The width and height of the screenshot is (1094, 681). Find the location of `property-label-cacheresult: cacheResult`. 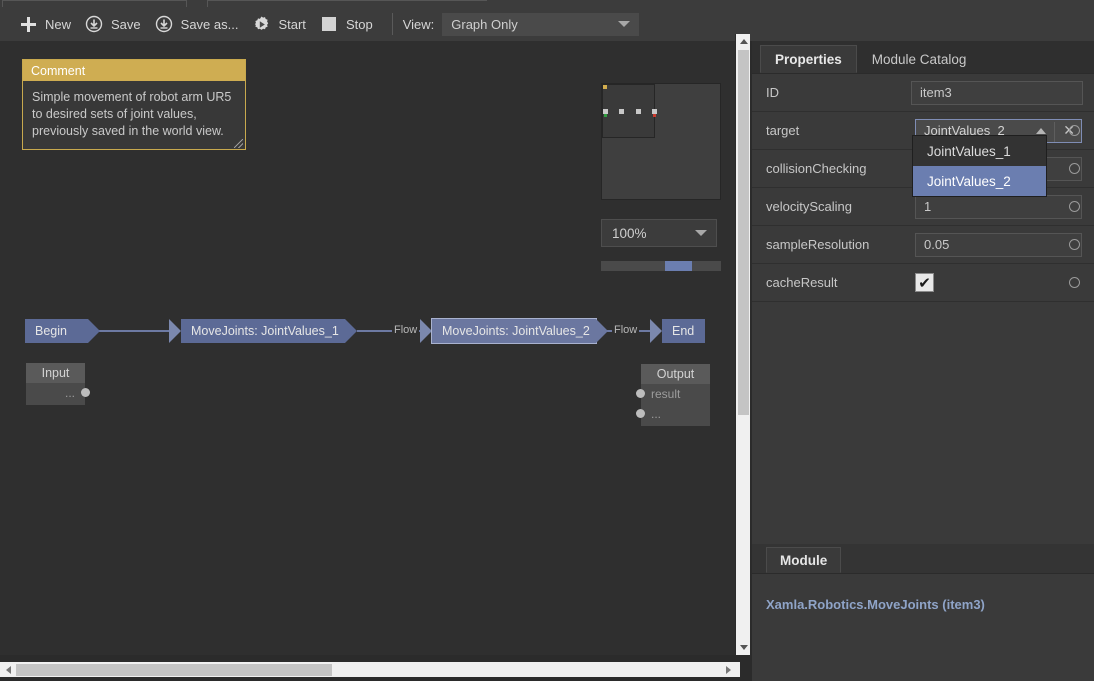

property-label-cacheresult: cacheResult is located at coordinates (802, 282).